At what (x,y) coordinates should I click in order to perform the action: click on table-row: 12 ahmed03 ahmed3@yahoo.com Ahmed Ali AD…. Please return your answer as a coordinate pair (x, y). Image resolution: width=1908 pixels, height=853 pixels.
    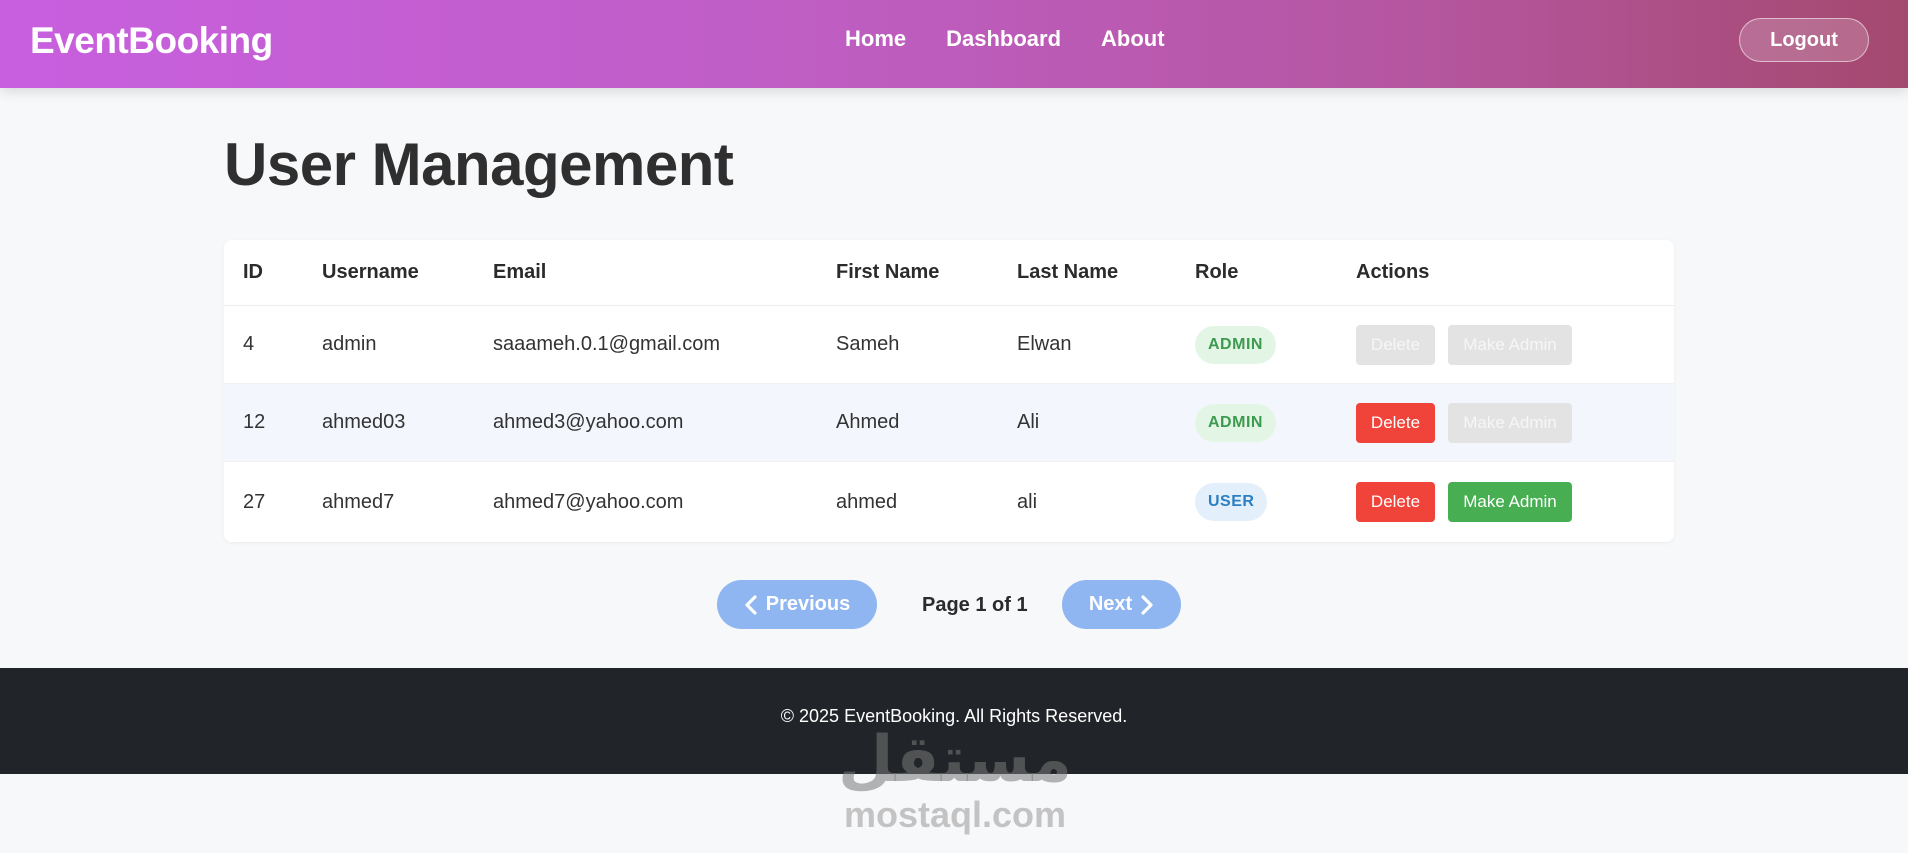
    Looking at the image, I should click on (949, 423).